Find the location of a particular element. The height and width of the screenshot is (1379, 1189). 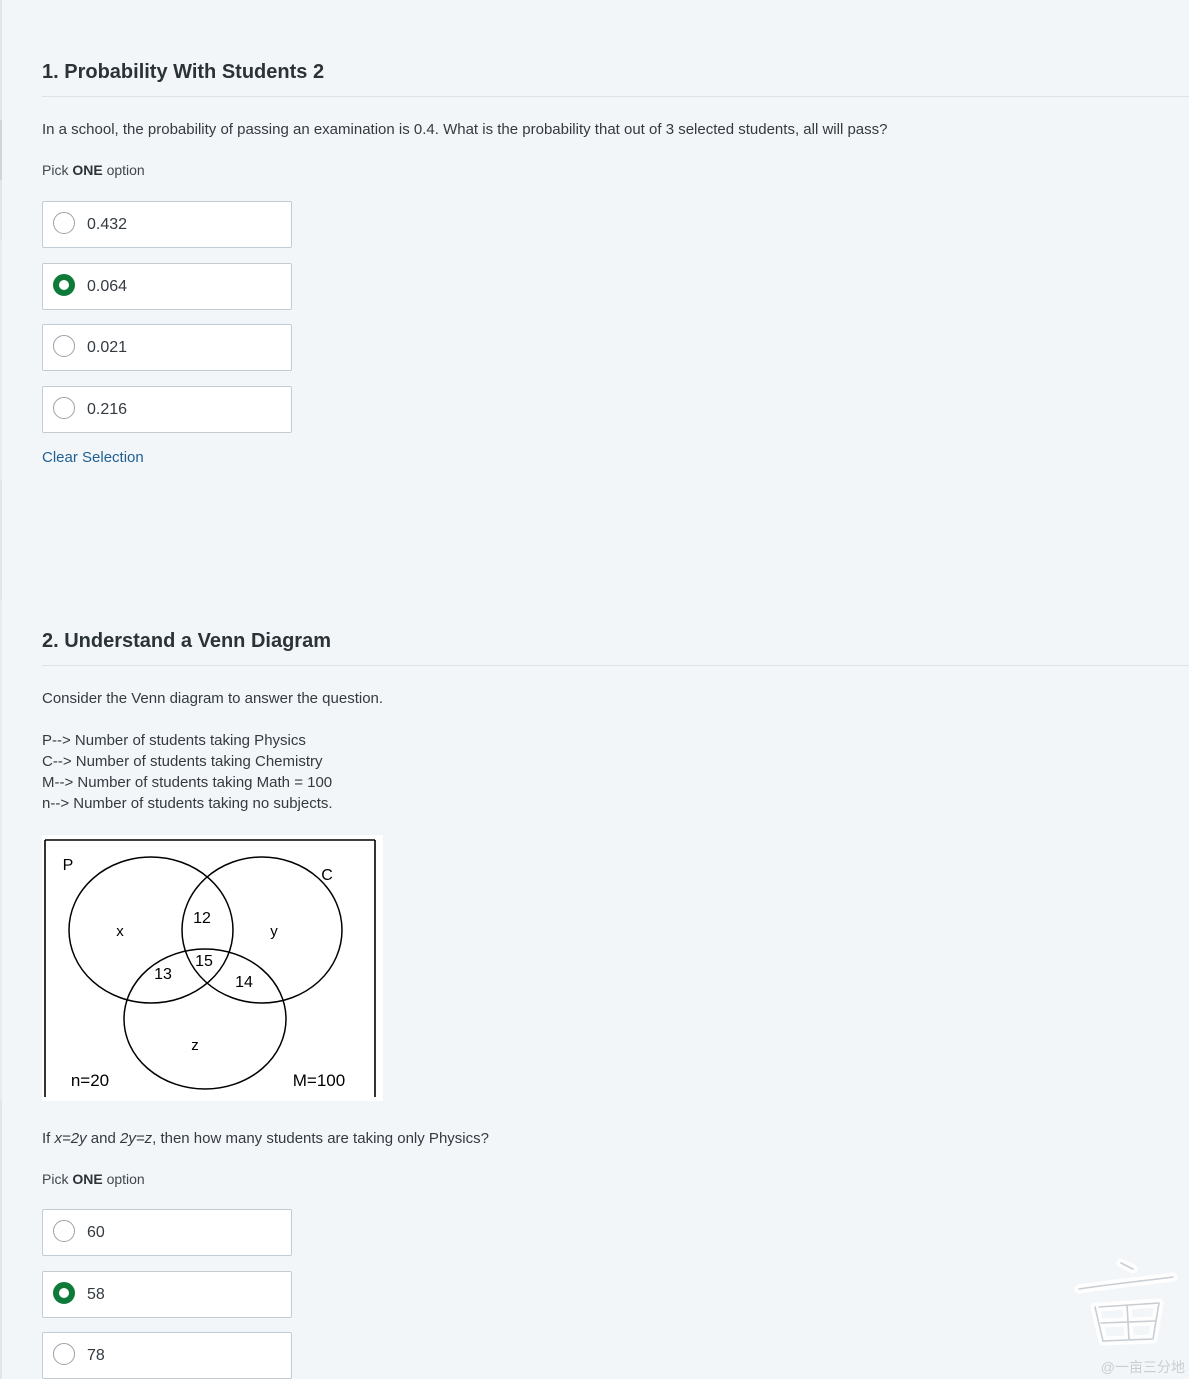

option-label: 0.064 is located at coordinates (107, 286).